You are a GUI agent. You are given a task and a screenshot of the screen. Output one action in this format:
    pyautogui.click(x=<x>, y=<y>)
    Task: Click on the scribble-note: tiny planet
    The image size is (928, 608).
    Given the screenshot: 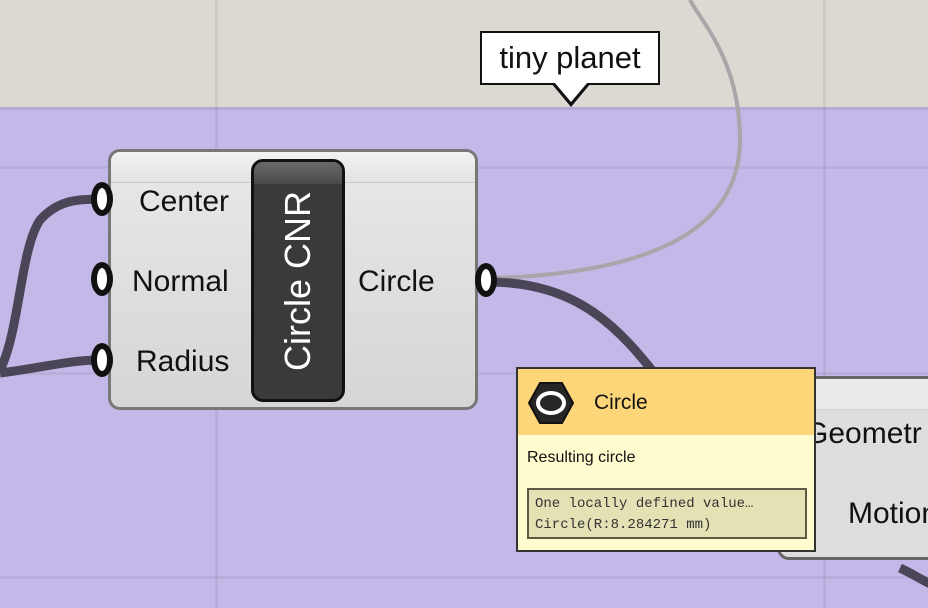 What is the action you would take?
    pyautogui.click(x=570, y=58)
    